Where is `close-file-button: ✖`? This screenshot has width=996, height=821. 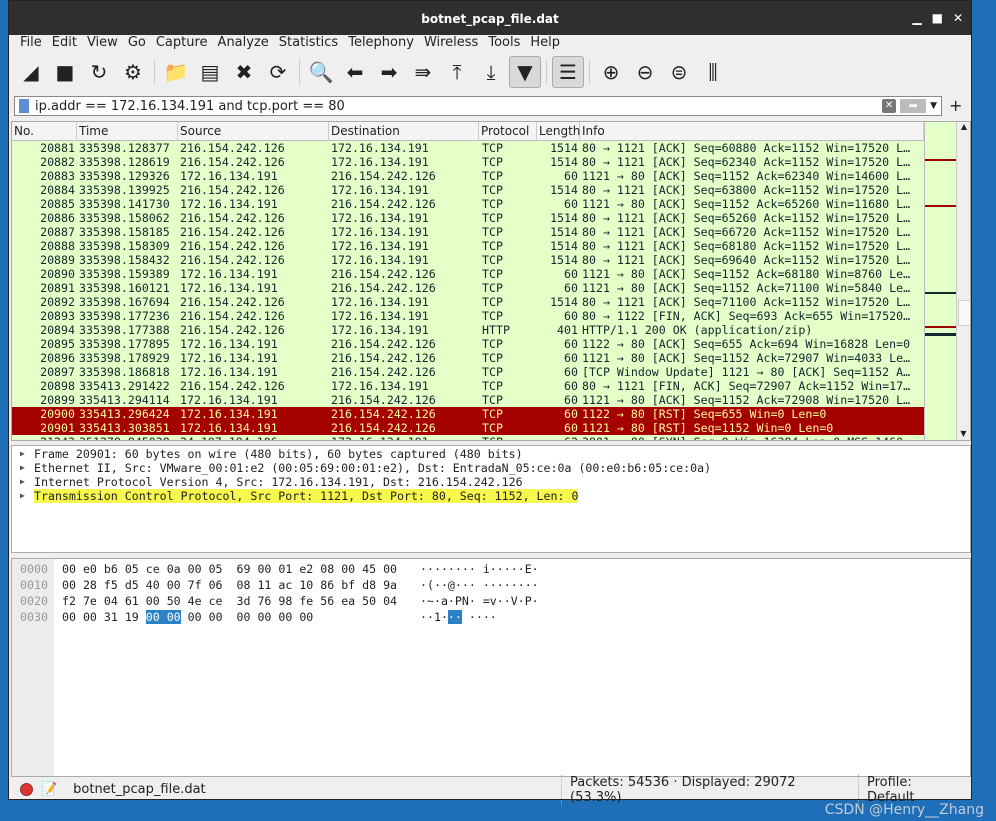 close-file-button: ✖ is located at coordinates (244, 72).